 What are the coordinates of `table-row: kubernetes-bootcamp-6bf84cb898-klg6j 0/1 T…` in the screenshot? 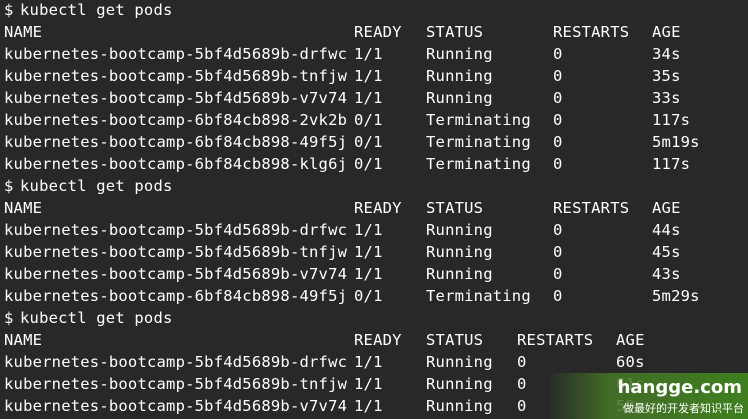 It's located at (374, 164).